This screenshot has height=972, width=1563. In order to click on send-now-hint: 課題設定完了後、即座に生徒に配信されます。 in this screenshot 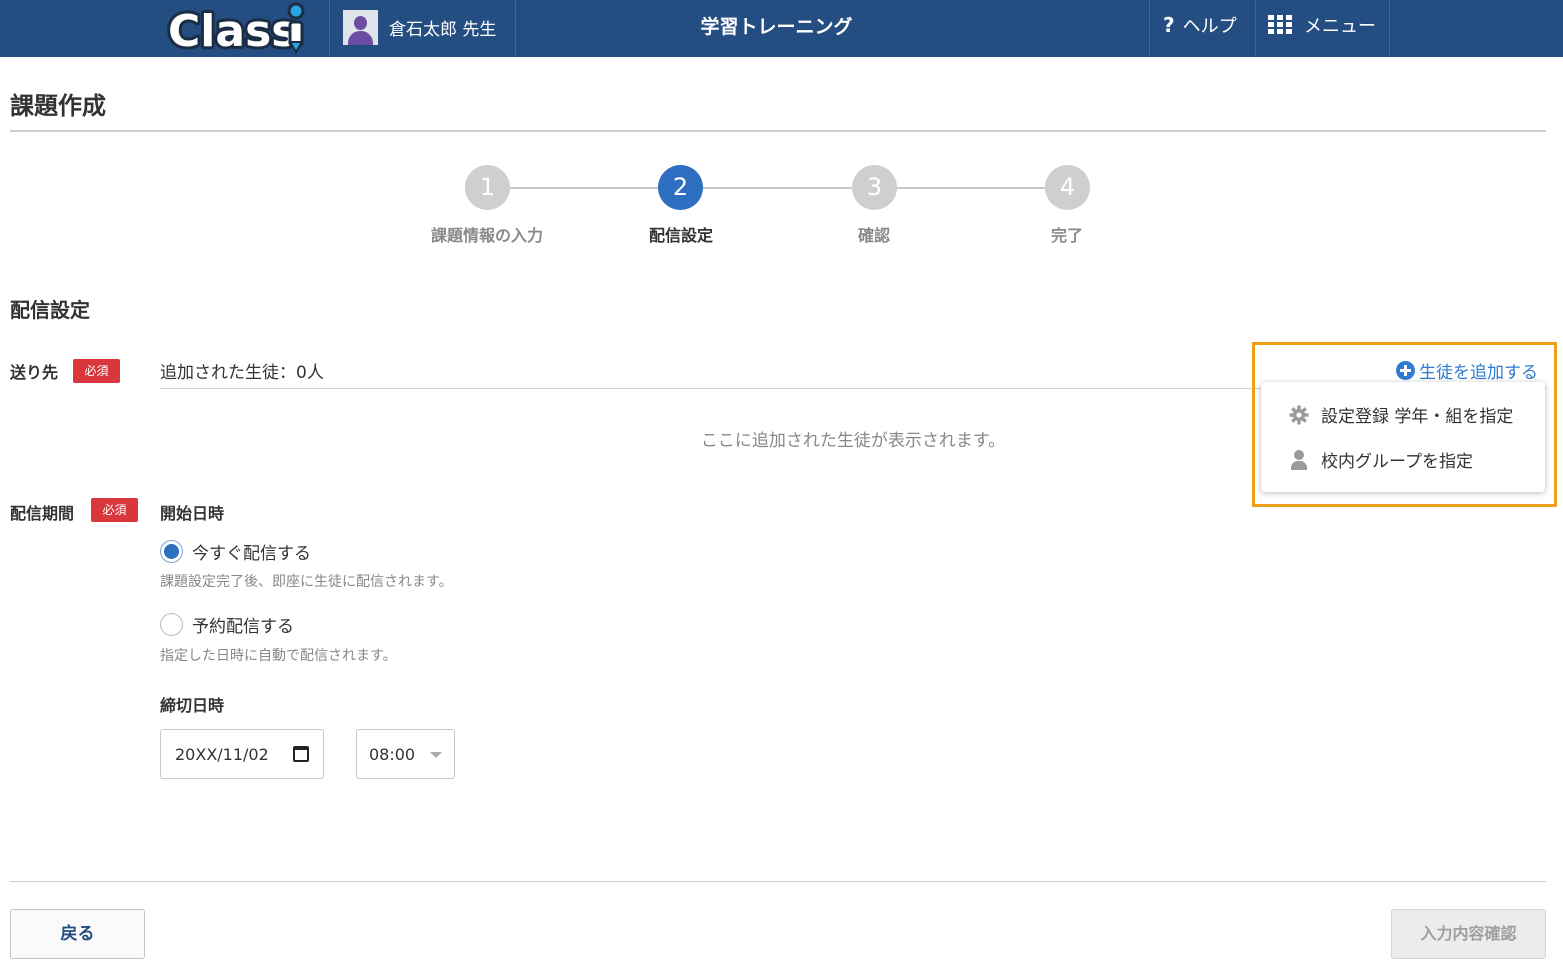, I will do `click(306, 582)`.